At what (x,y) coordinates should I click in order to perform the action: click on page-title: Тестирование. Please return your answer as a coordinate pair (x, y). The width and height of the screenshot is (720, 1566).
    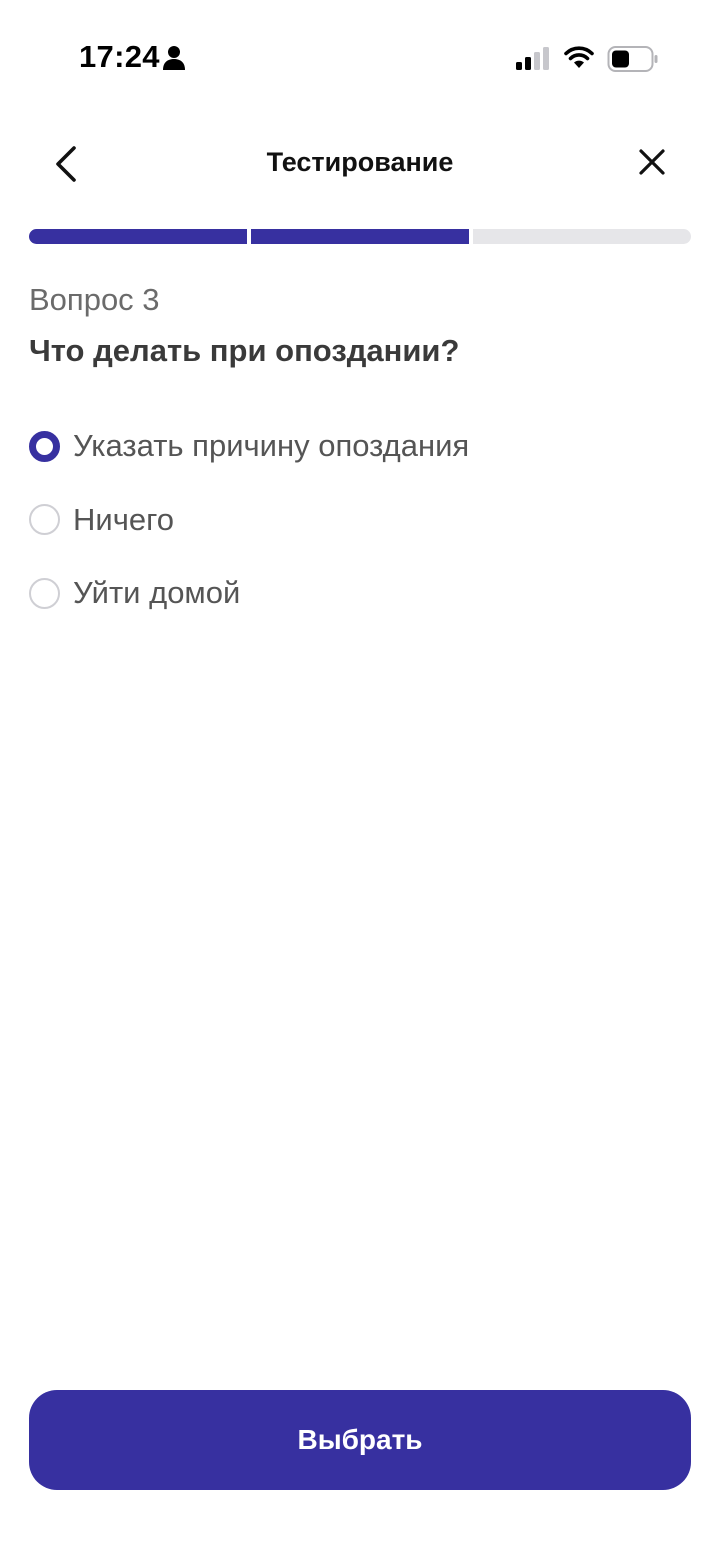
    Looking at the image, I should click on (360, 162).